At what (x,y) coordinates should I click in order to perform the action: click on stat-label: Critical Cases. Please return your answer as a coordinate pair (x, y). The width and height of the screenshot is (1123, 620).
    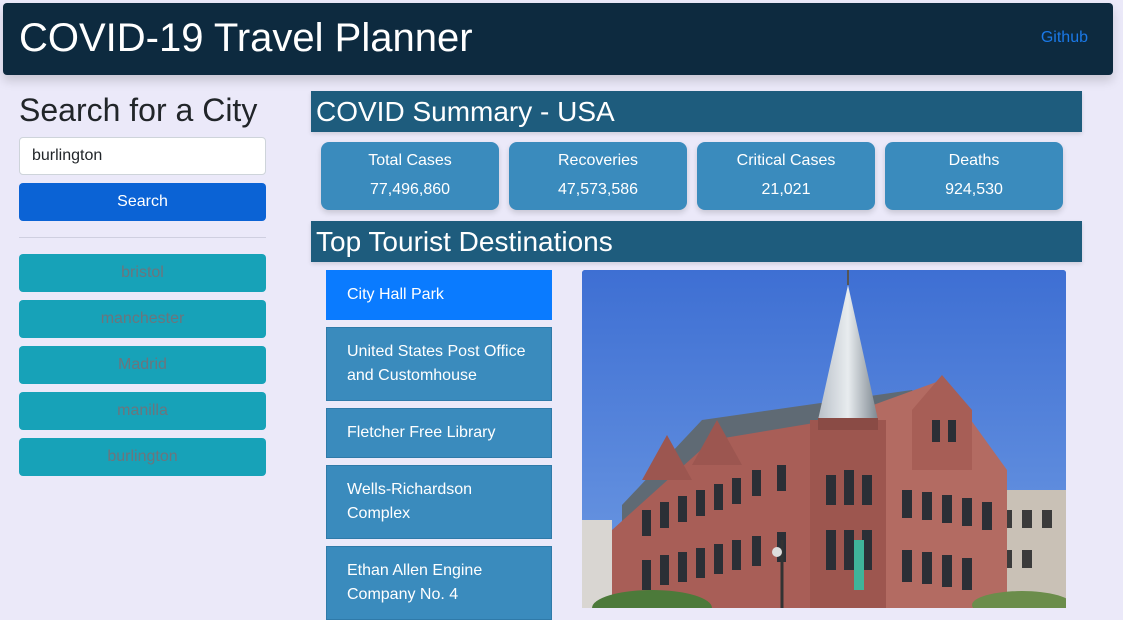
    Looking at the image, I should click on (786, 160).